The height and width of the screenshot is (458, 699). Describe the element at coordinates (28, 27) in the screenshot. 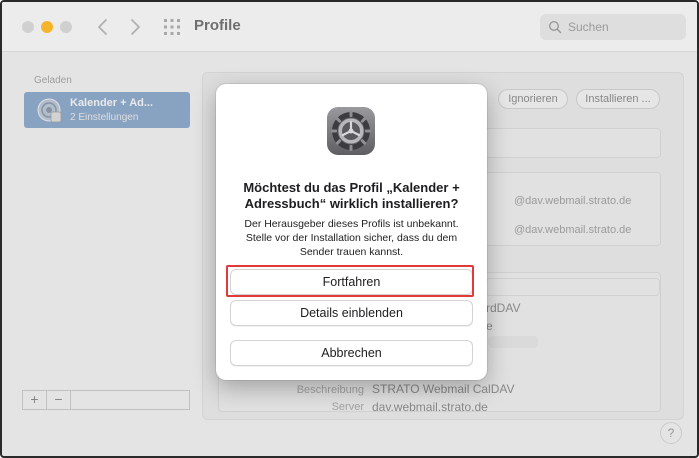

I see `close-window-button` at that location.